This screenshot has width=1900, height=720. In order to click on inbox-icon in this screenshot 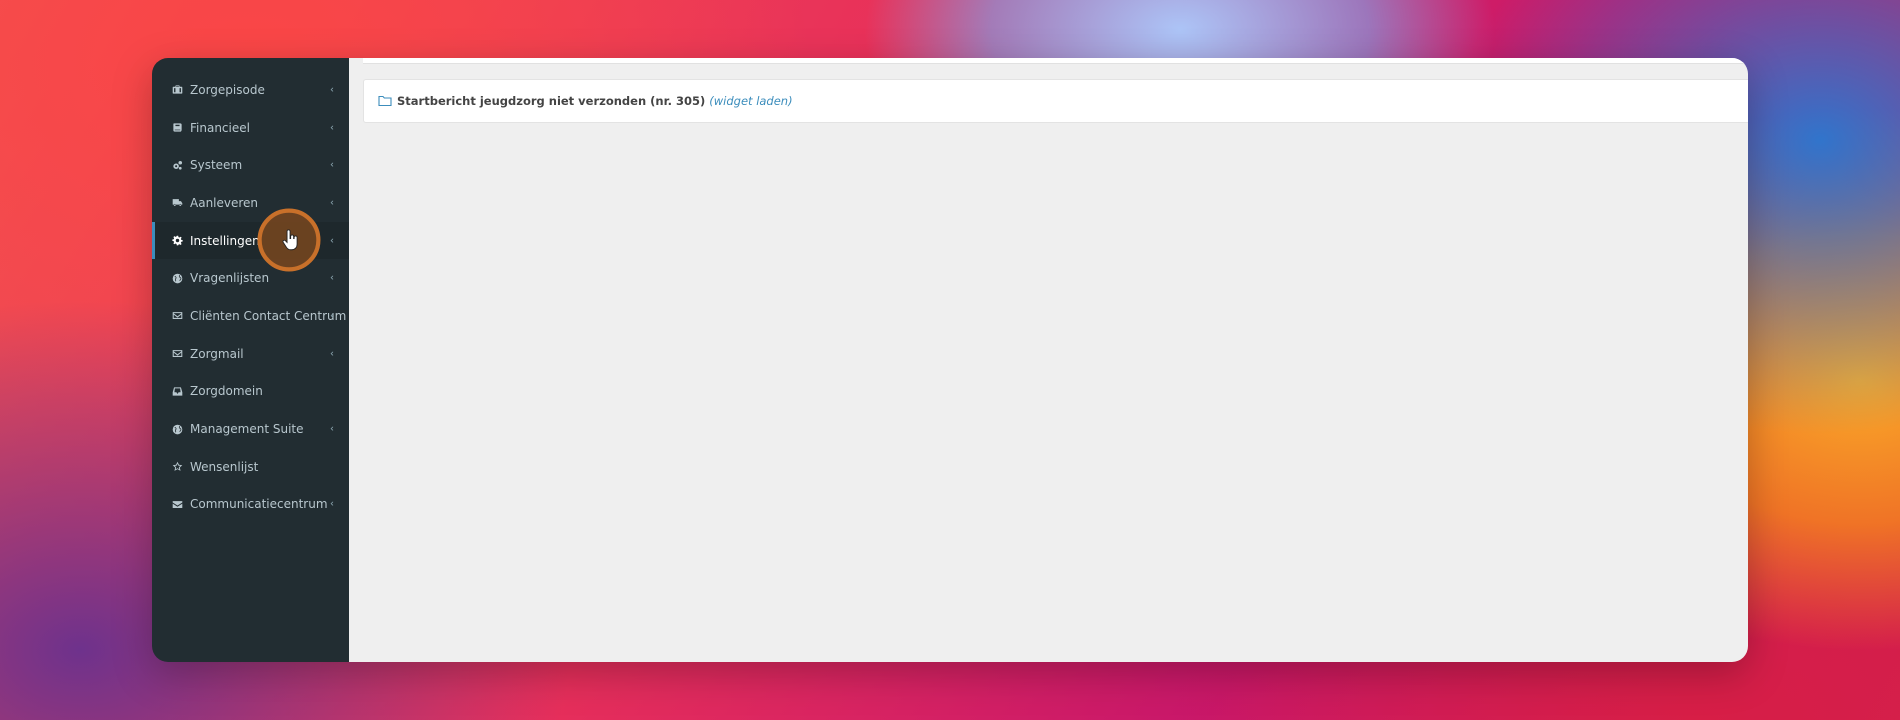, I will do `click(177, 391)`.